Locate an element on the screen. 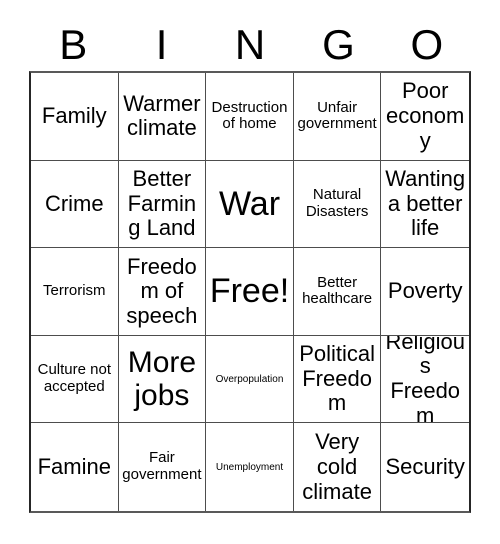 Image resolution: width=500 pixels, height=544 pixels. bingo-cell-label: Family is located at coordinates (74, 115).